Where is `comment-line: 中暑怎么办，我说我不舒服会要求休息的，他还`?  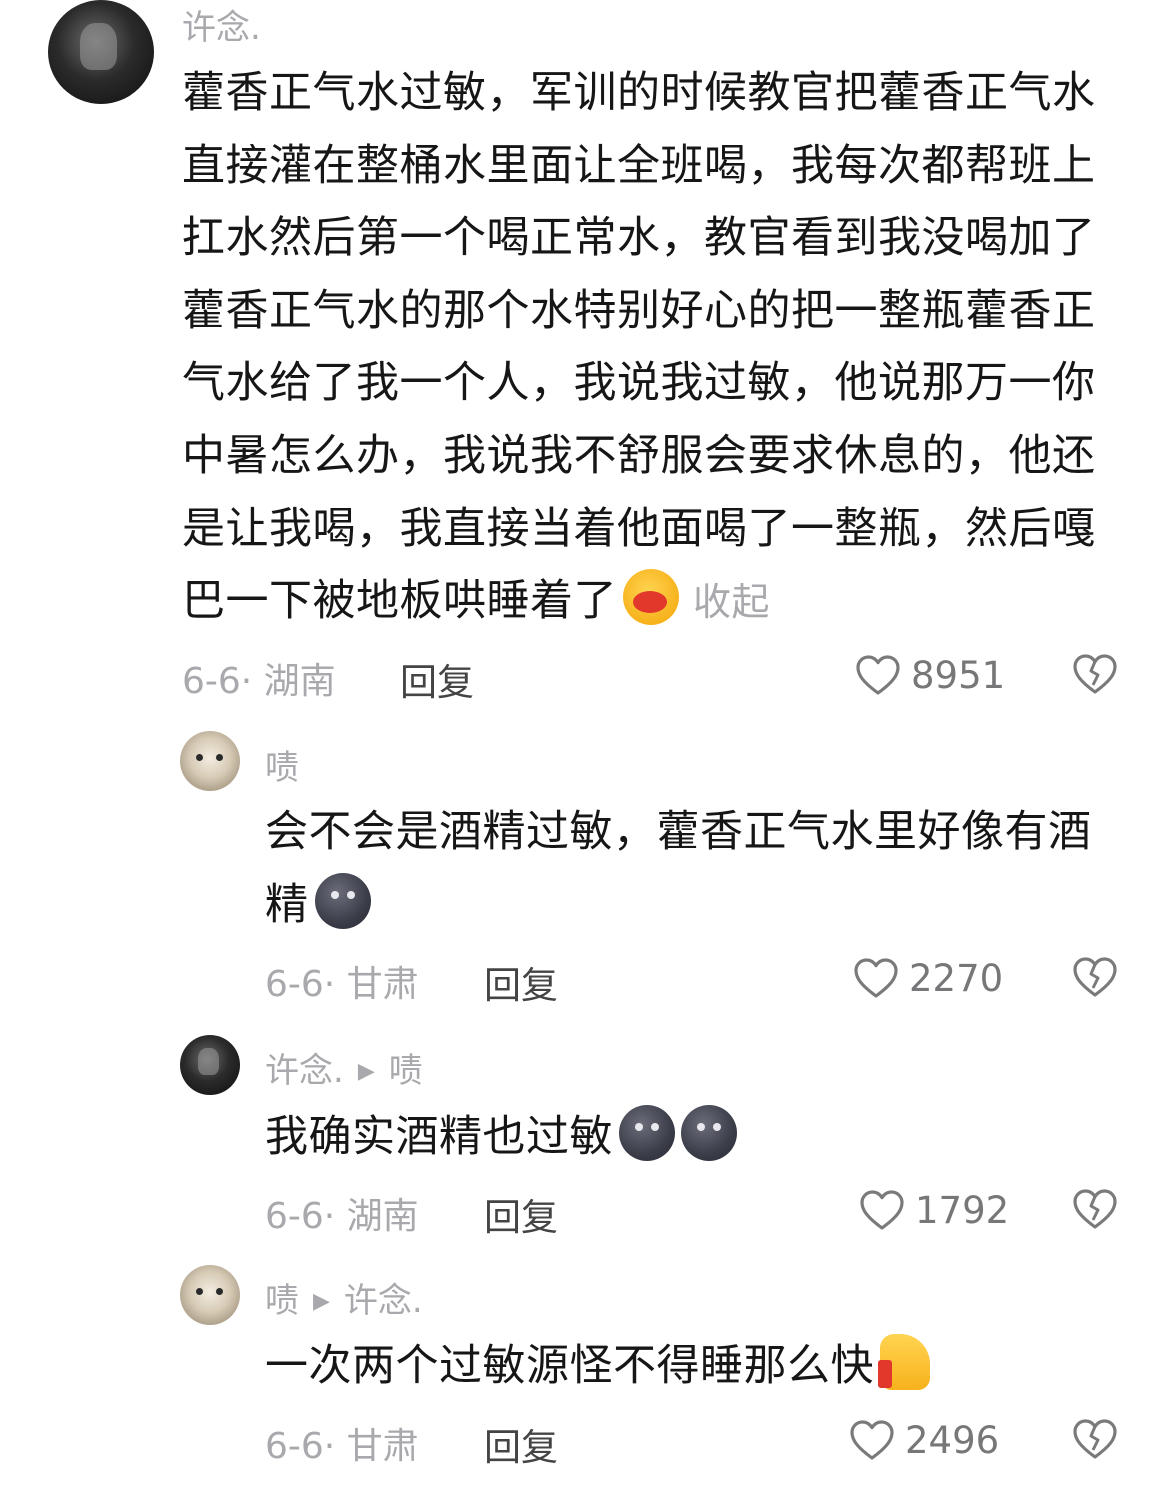
comment-line: 中暑怎么办，我说我不舒服会要求休息的，他还 is located at coordinates (639, 455).